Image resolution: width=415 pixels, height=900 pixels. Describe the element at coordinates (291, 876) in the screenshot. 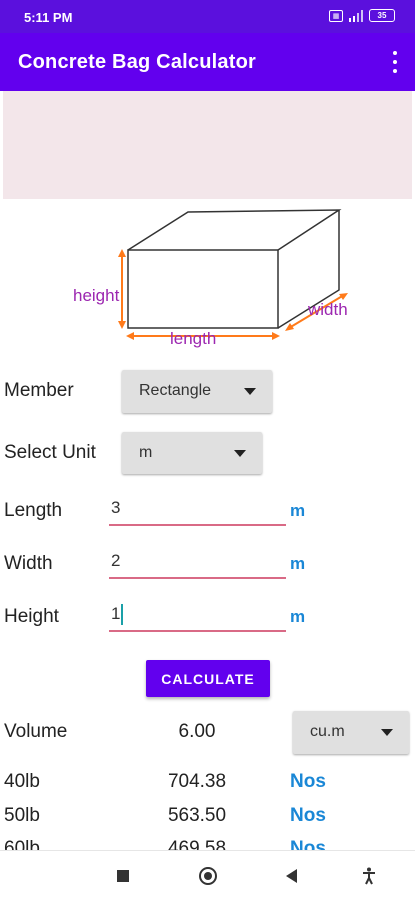

I see `back-icon` at that location.